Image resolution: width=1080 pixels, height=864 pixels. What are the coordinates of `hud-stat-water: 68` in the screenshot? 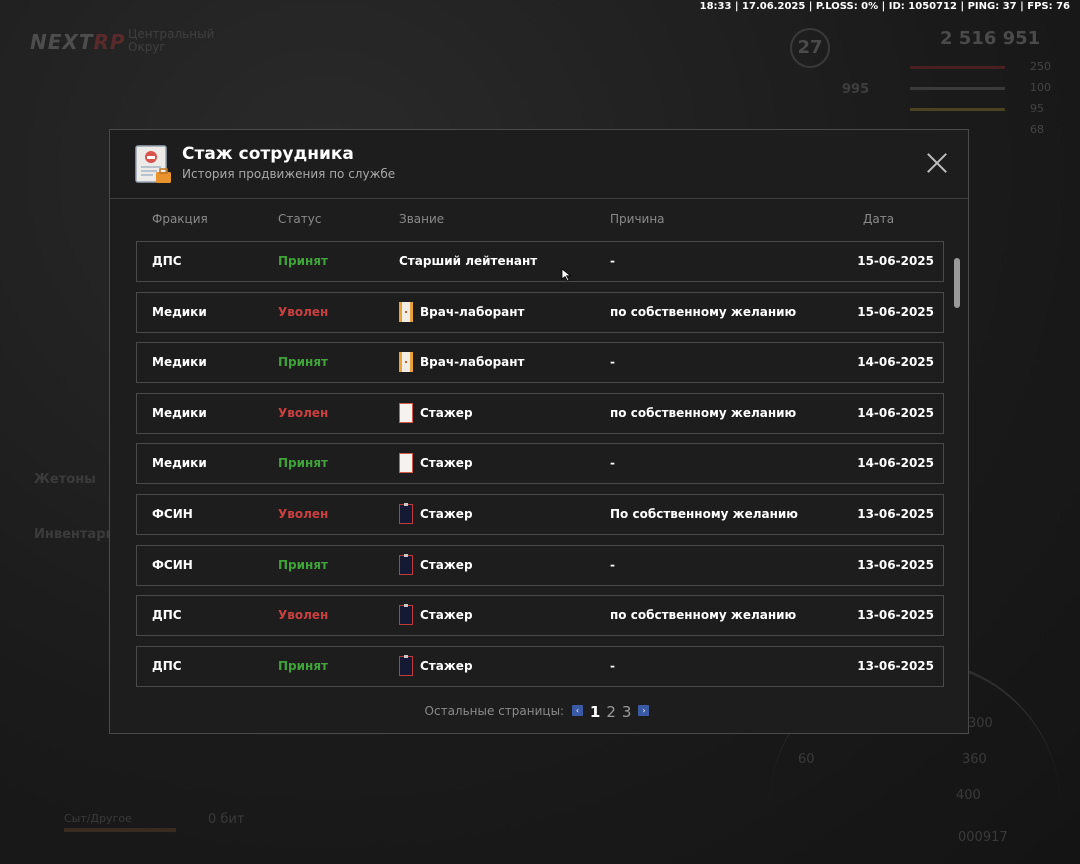 It's located at (1037, 129).